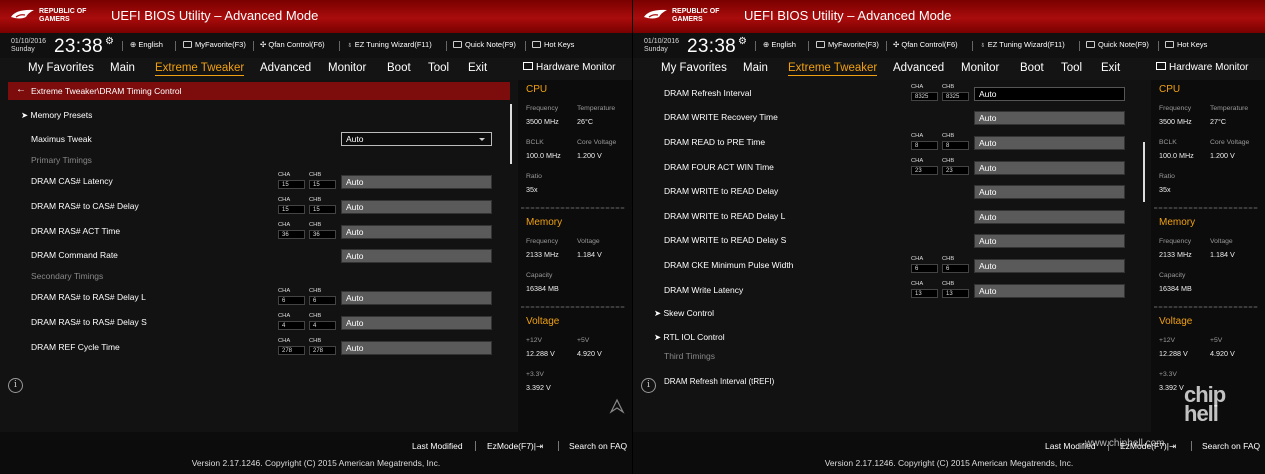 This screenshot has height=474, width=1265. I want to click on window-title: UEFI BIOS Utility – Advanced Mode, so click(848, 15).